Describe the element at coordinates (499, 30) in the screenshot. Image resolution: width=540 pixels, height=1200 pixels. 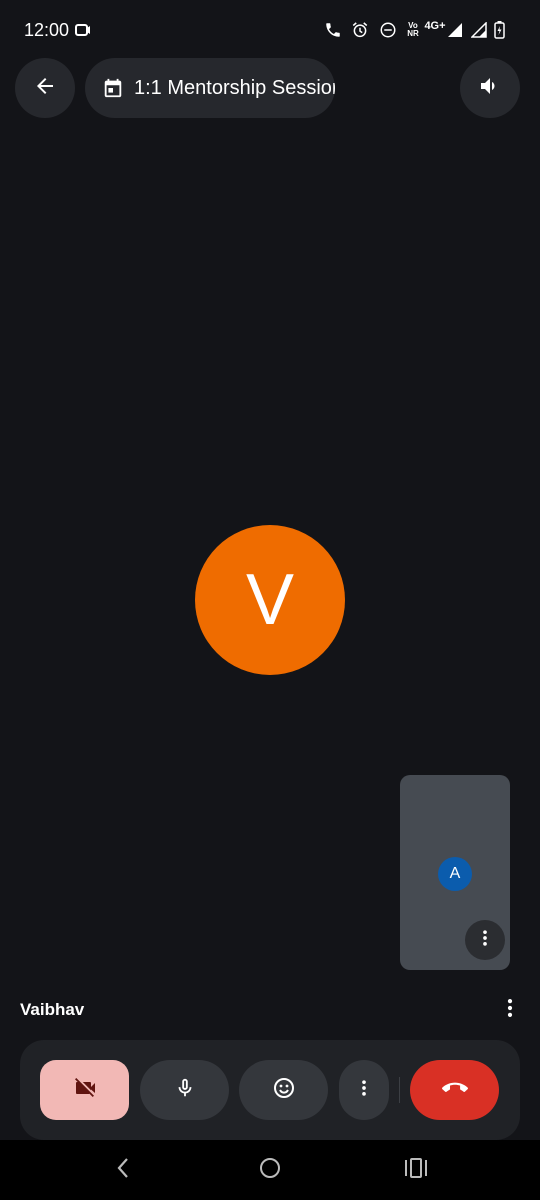
I see `battery-charging-icon` at that location.